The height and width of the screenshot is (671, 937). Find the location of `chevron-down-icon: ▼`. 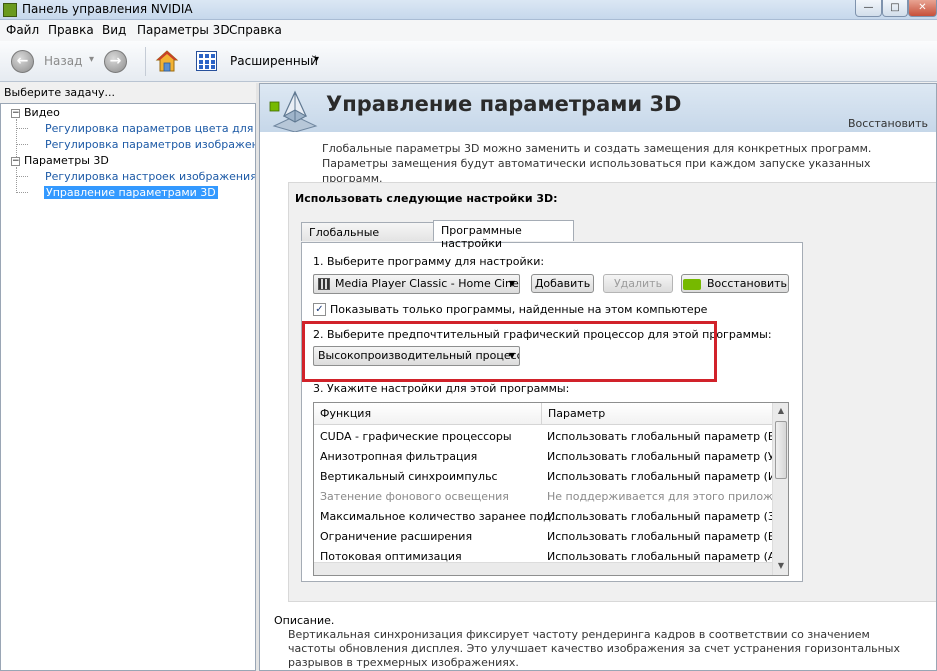

chevron-down-icon: ▼ is located at coordinates (511, 283).